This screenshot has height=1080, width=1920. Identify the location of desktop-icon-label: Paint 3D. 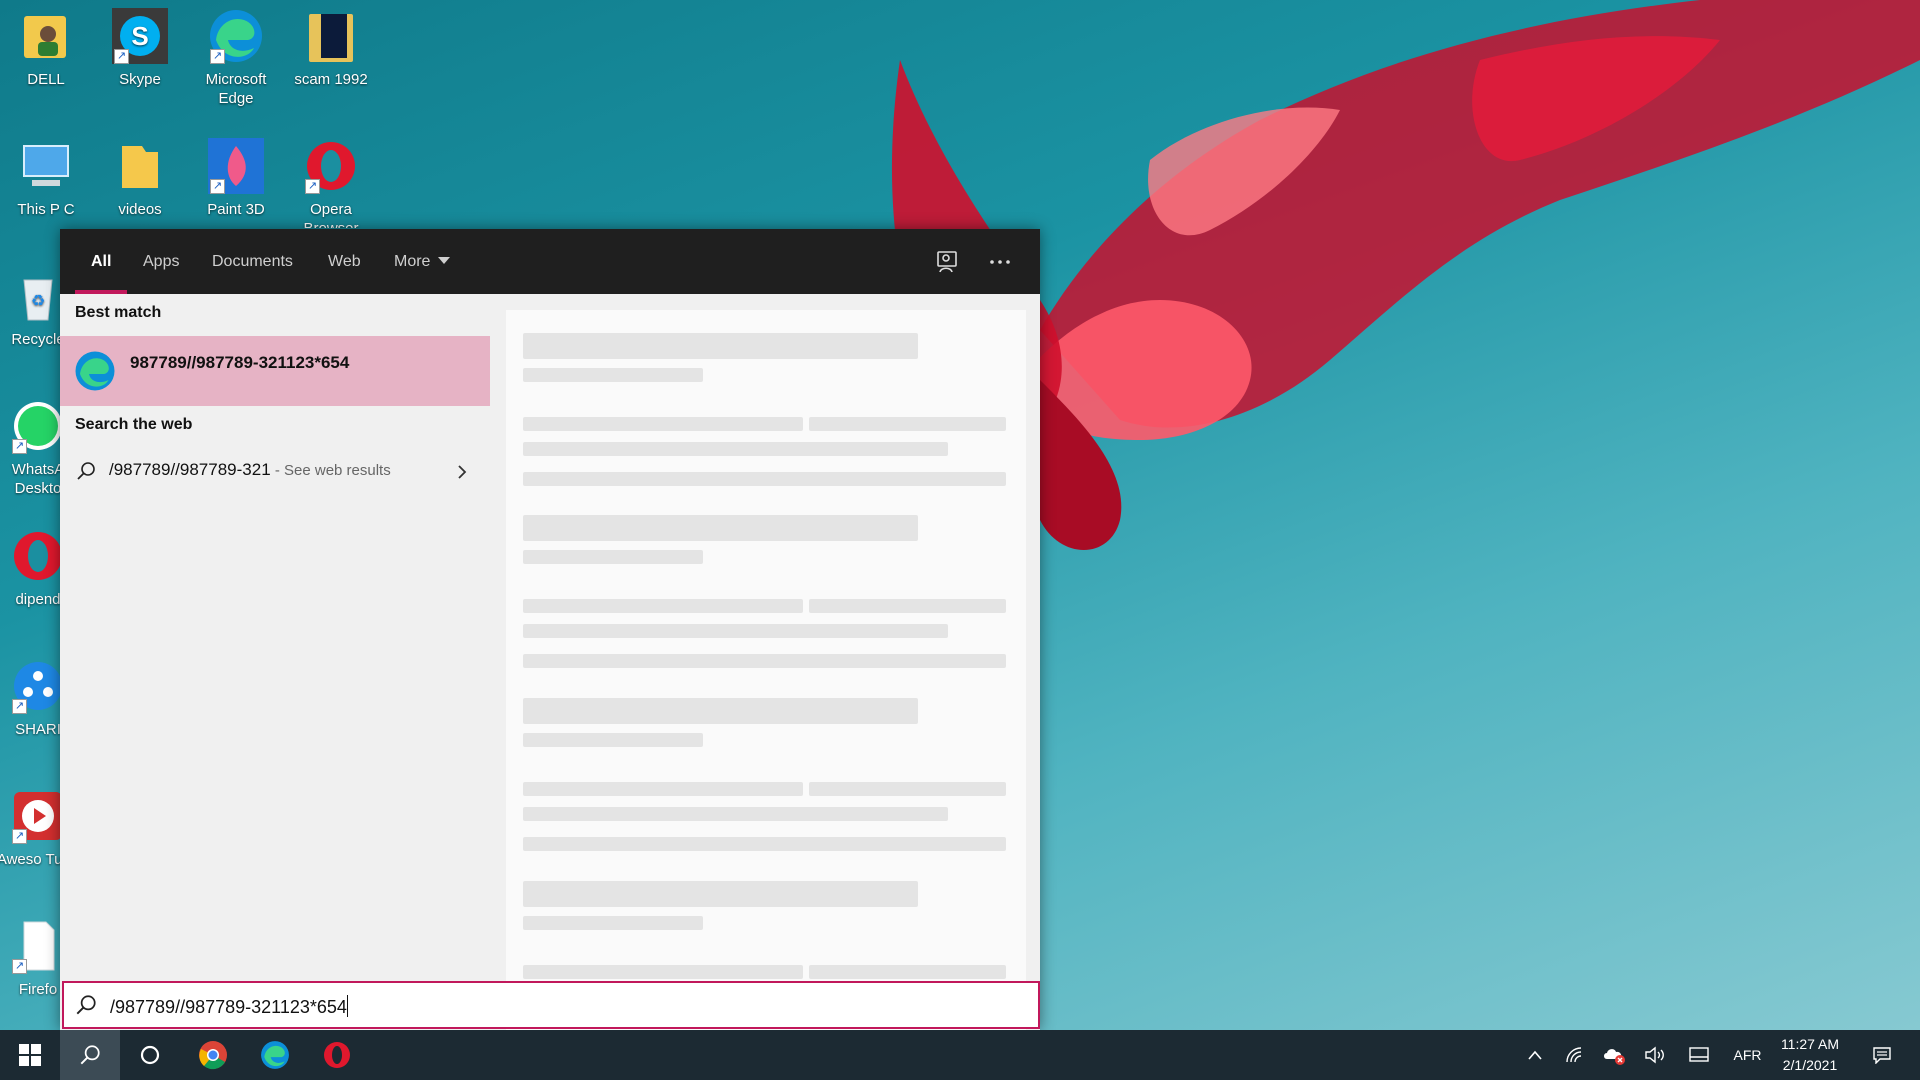
(236, 209).